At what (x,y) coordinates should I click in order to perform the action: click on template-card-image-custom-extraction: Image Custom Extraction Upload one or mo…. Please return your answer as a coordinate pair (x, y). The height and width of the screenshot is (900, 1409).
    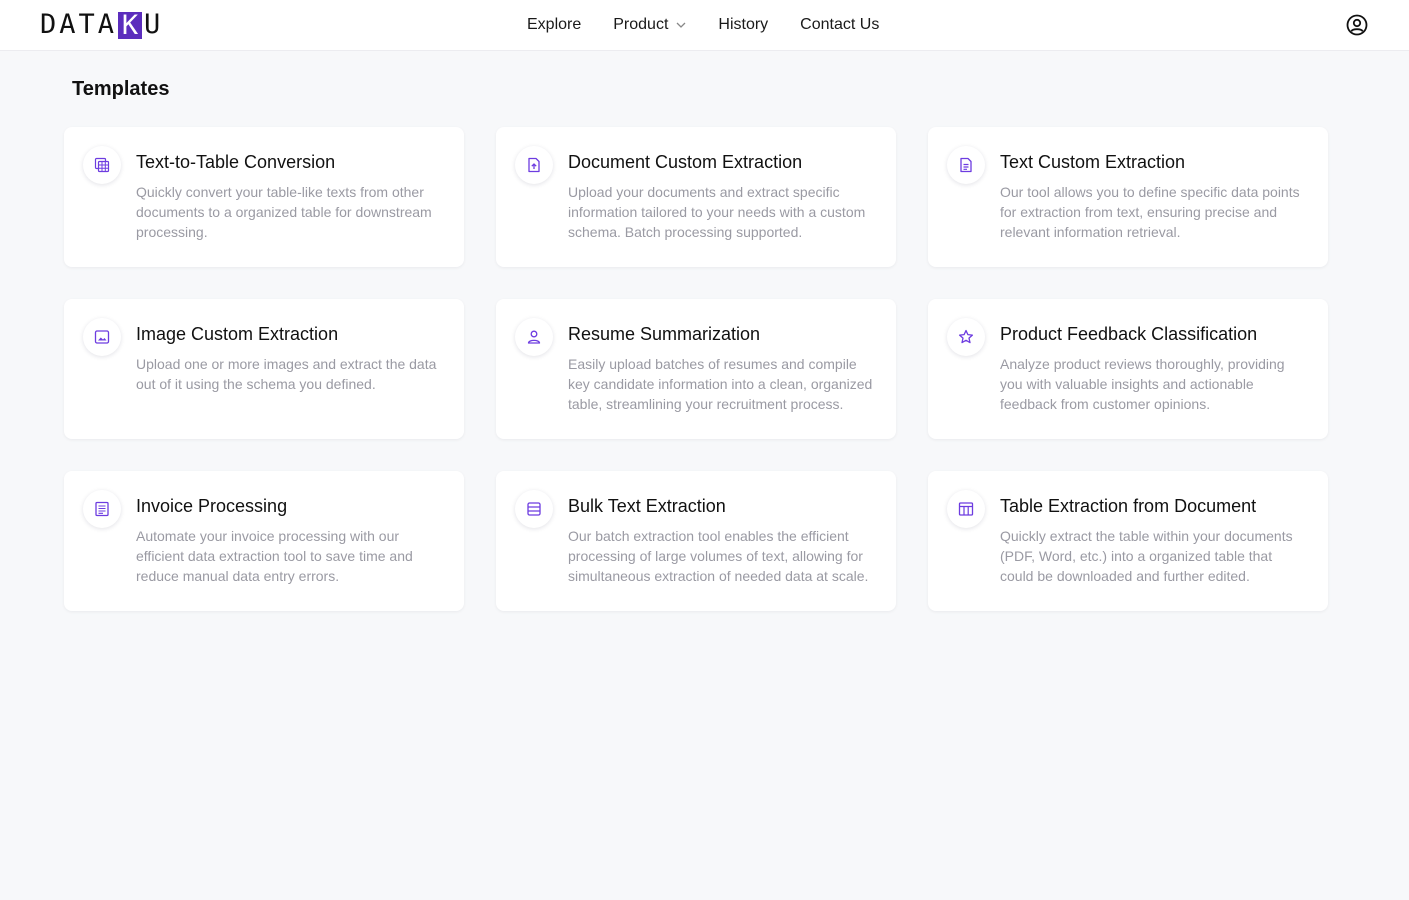
    Looking at the image, I should click on (264, 369).